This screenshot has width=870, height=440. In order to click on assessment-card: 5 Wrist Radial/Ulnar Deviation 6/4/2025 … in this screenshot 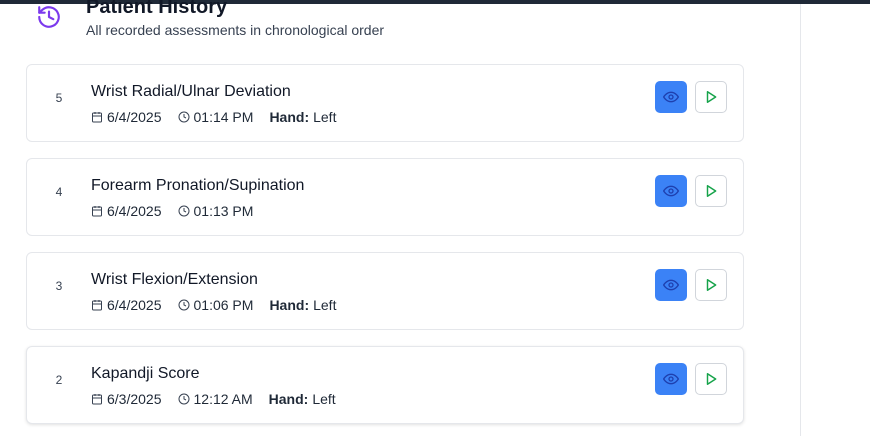, I will do `click(385, 103)`.